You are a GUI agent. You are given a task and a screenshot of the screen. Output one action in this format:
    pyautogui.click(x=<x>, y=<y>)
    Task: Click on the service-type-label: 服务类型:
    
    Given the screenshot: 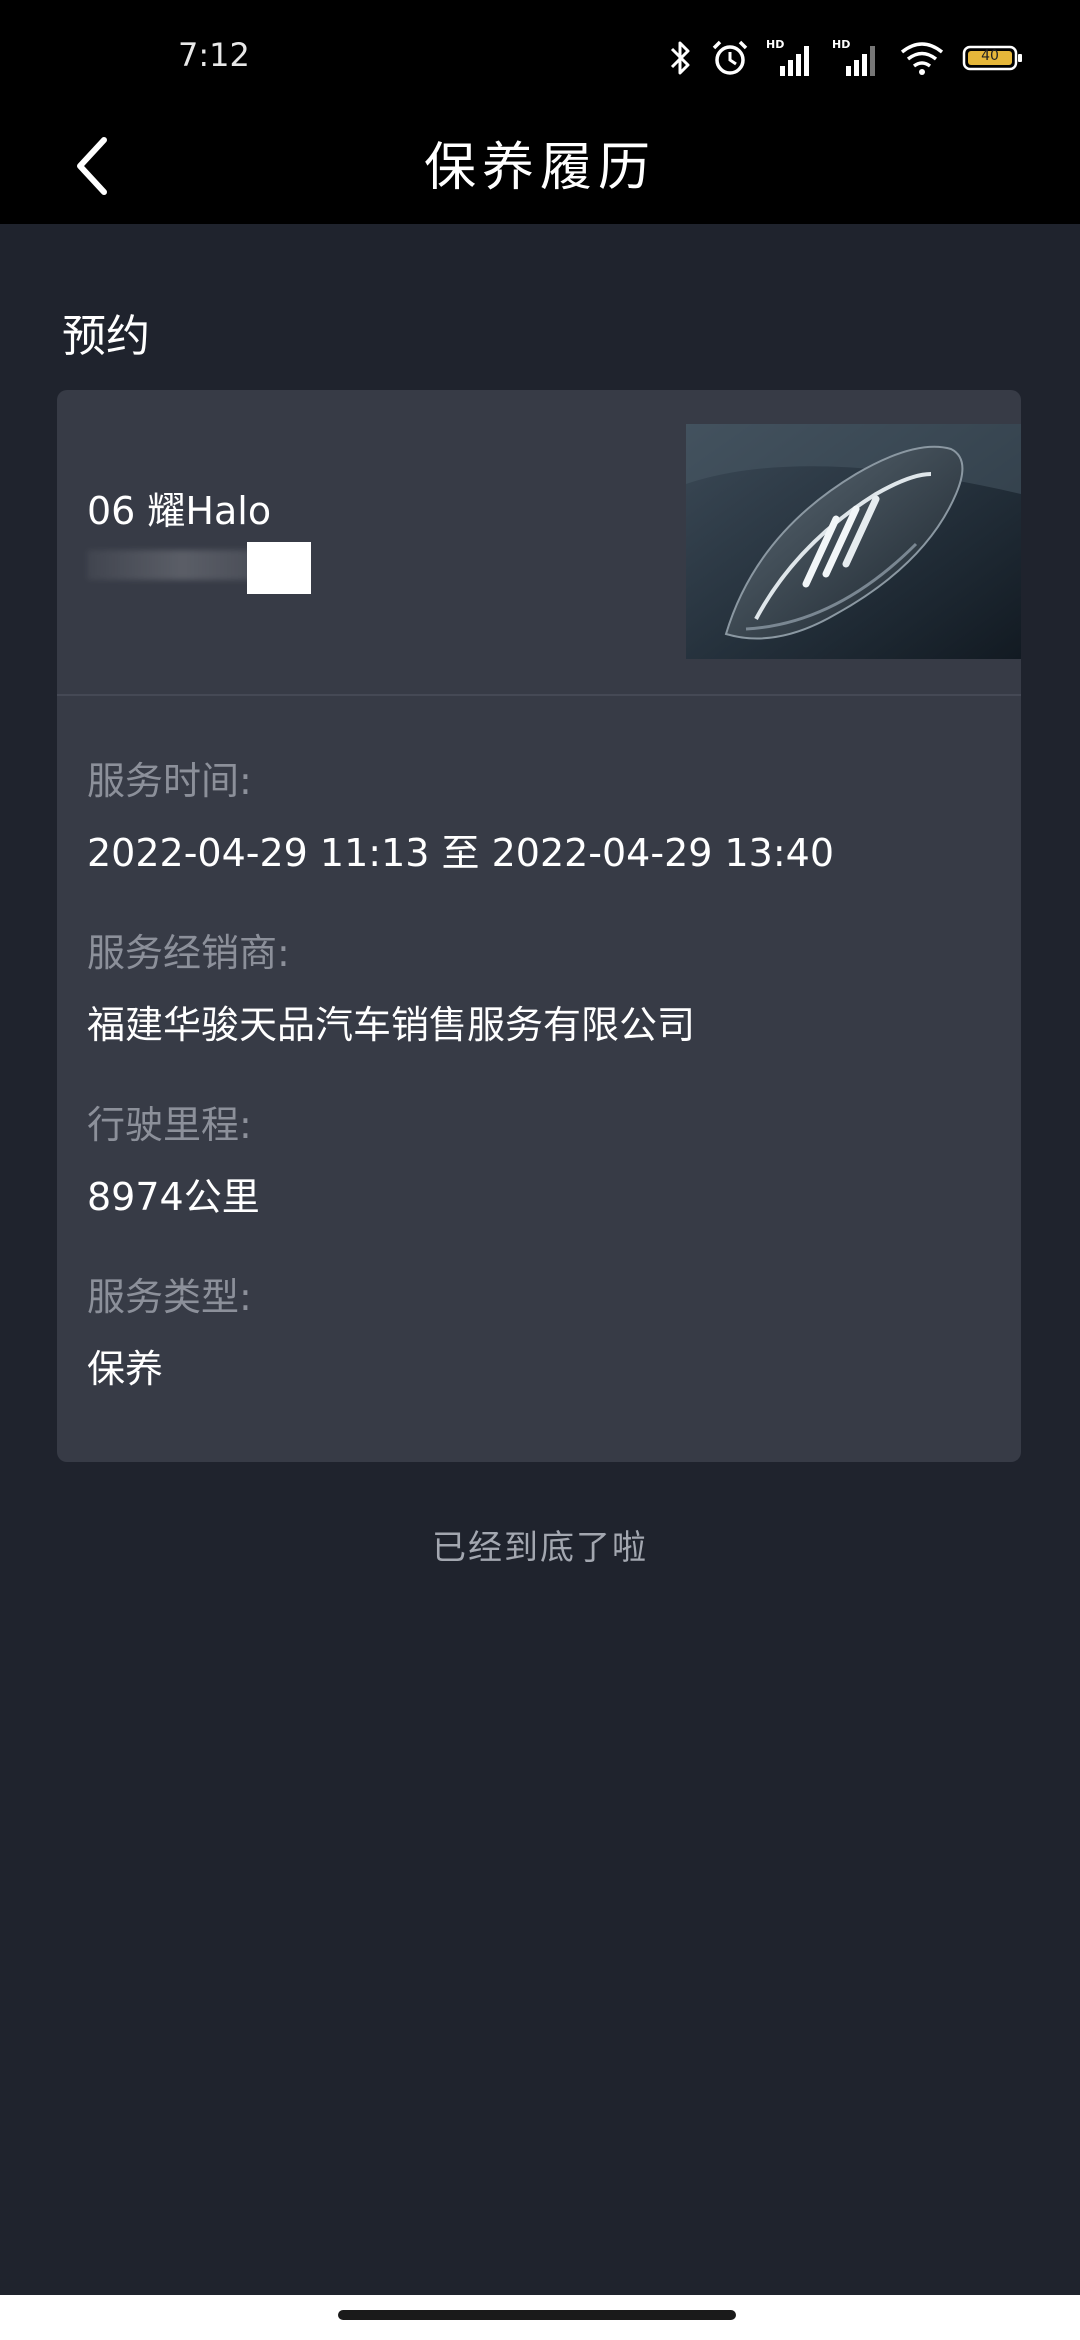 What is the action you would take?
    pyautogui.click(x=169, y=1297)
    